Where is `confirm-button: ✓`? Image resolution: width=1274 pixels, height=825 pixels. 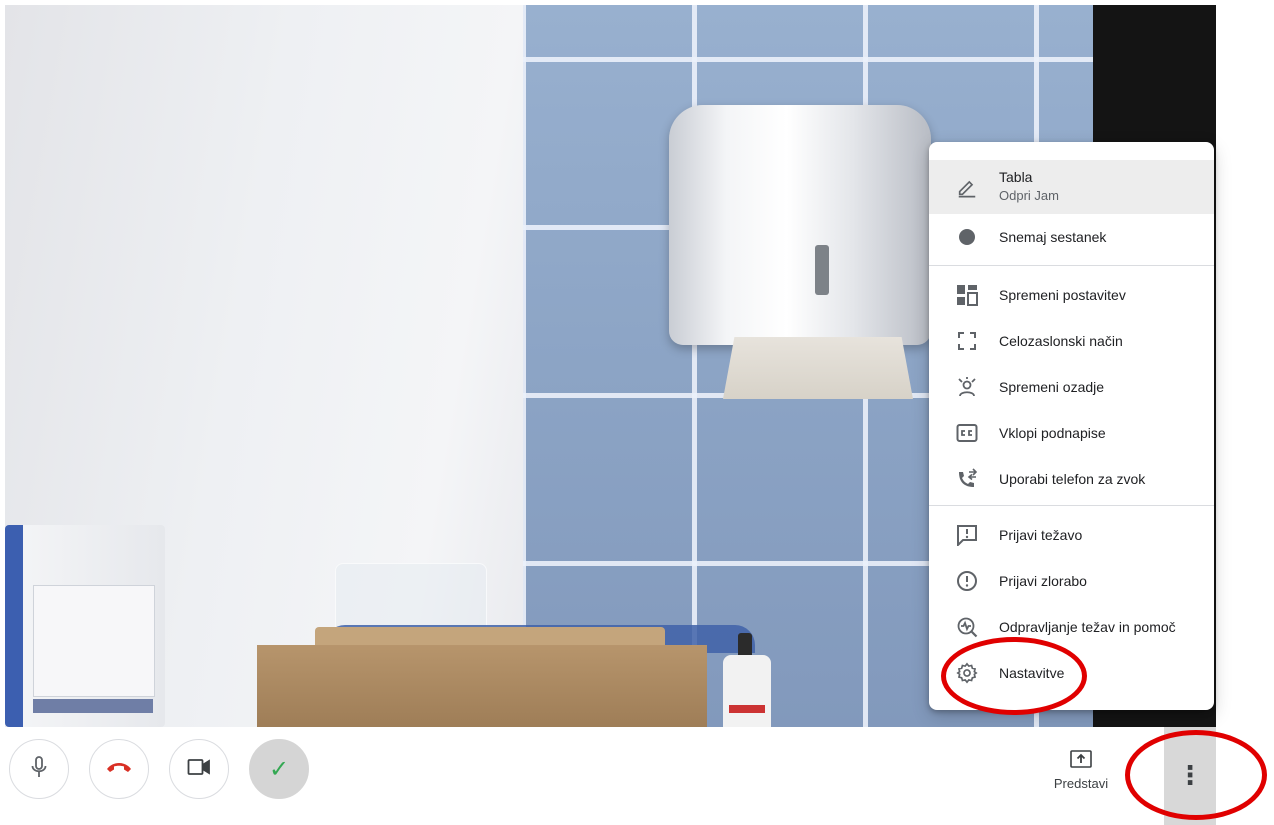 confirm-button: ✓ is located at coordinates (279, 769).